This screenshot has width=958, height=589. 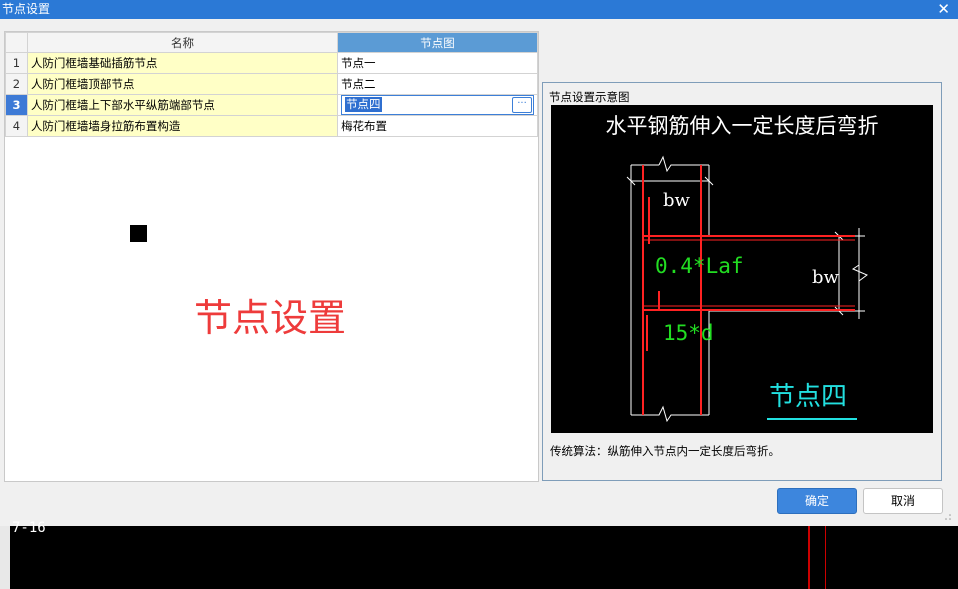 I want to click on row-name-cell: 人防门框墙上下部水平纵筋端部节点, so click(x=182, y=105).